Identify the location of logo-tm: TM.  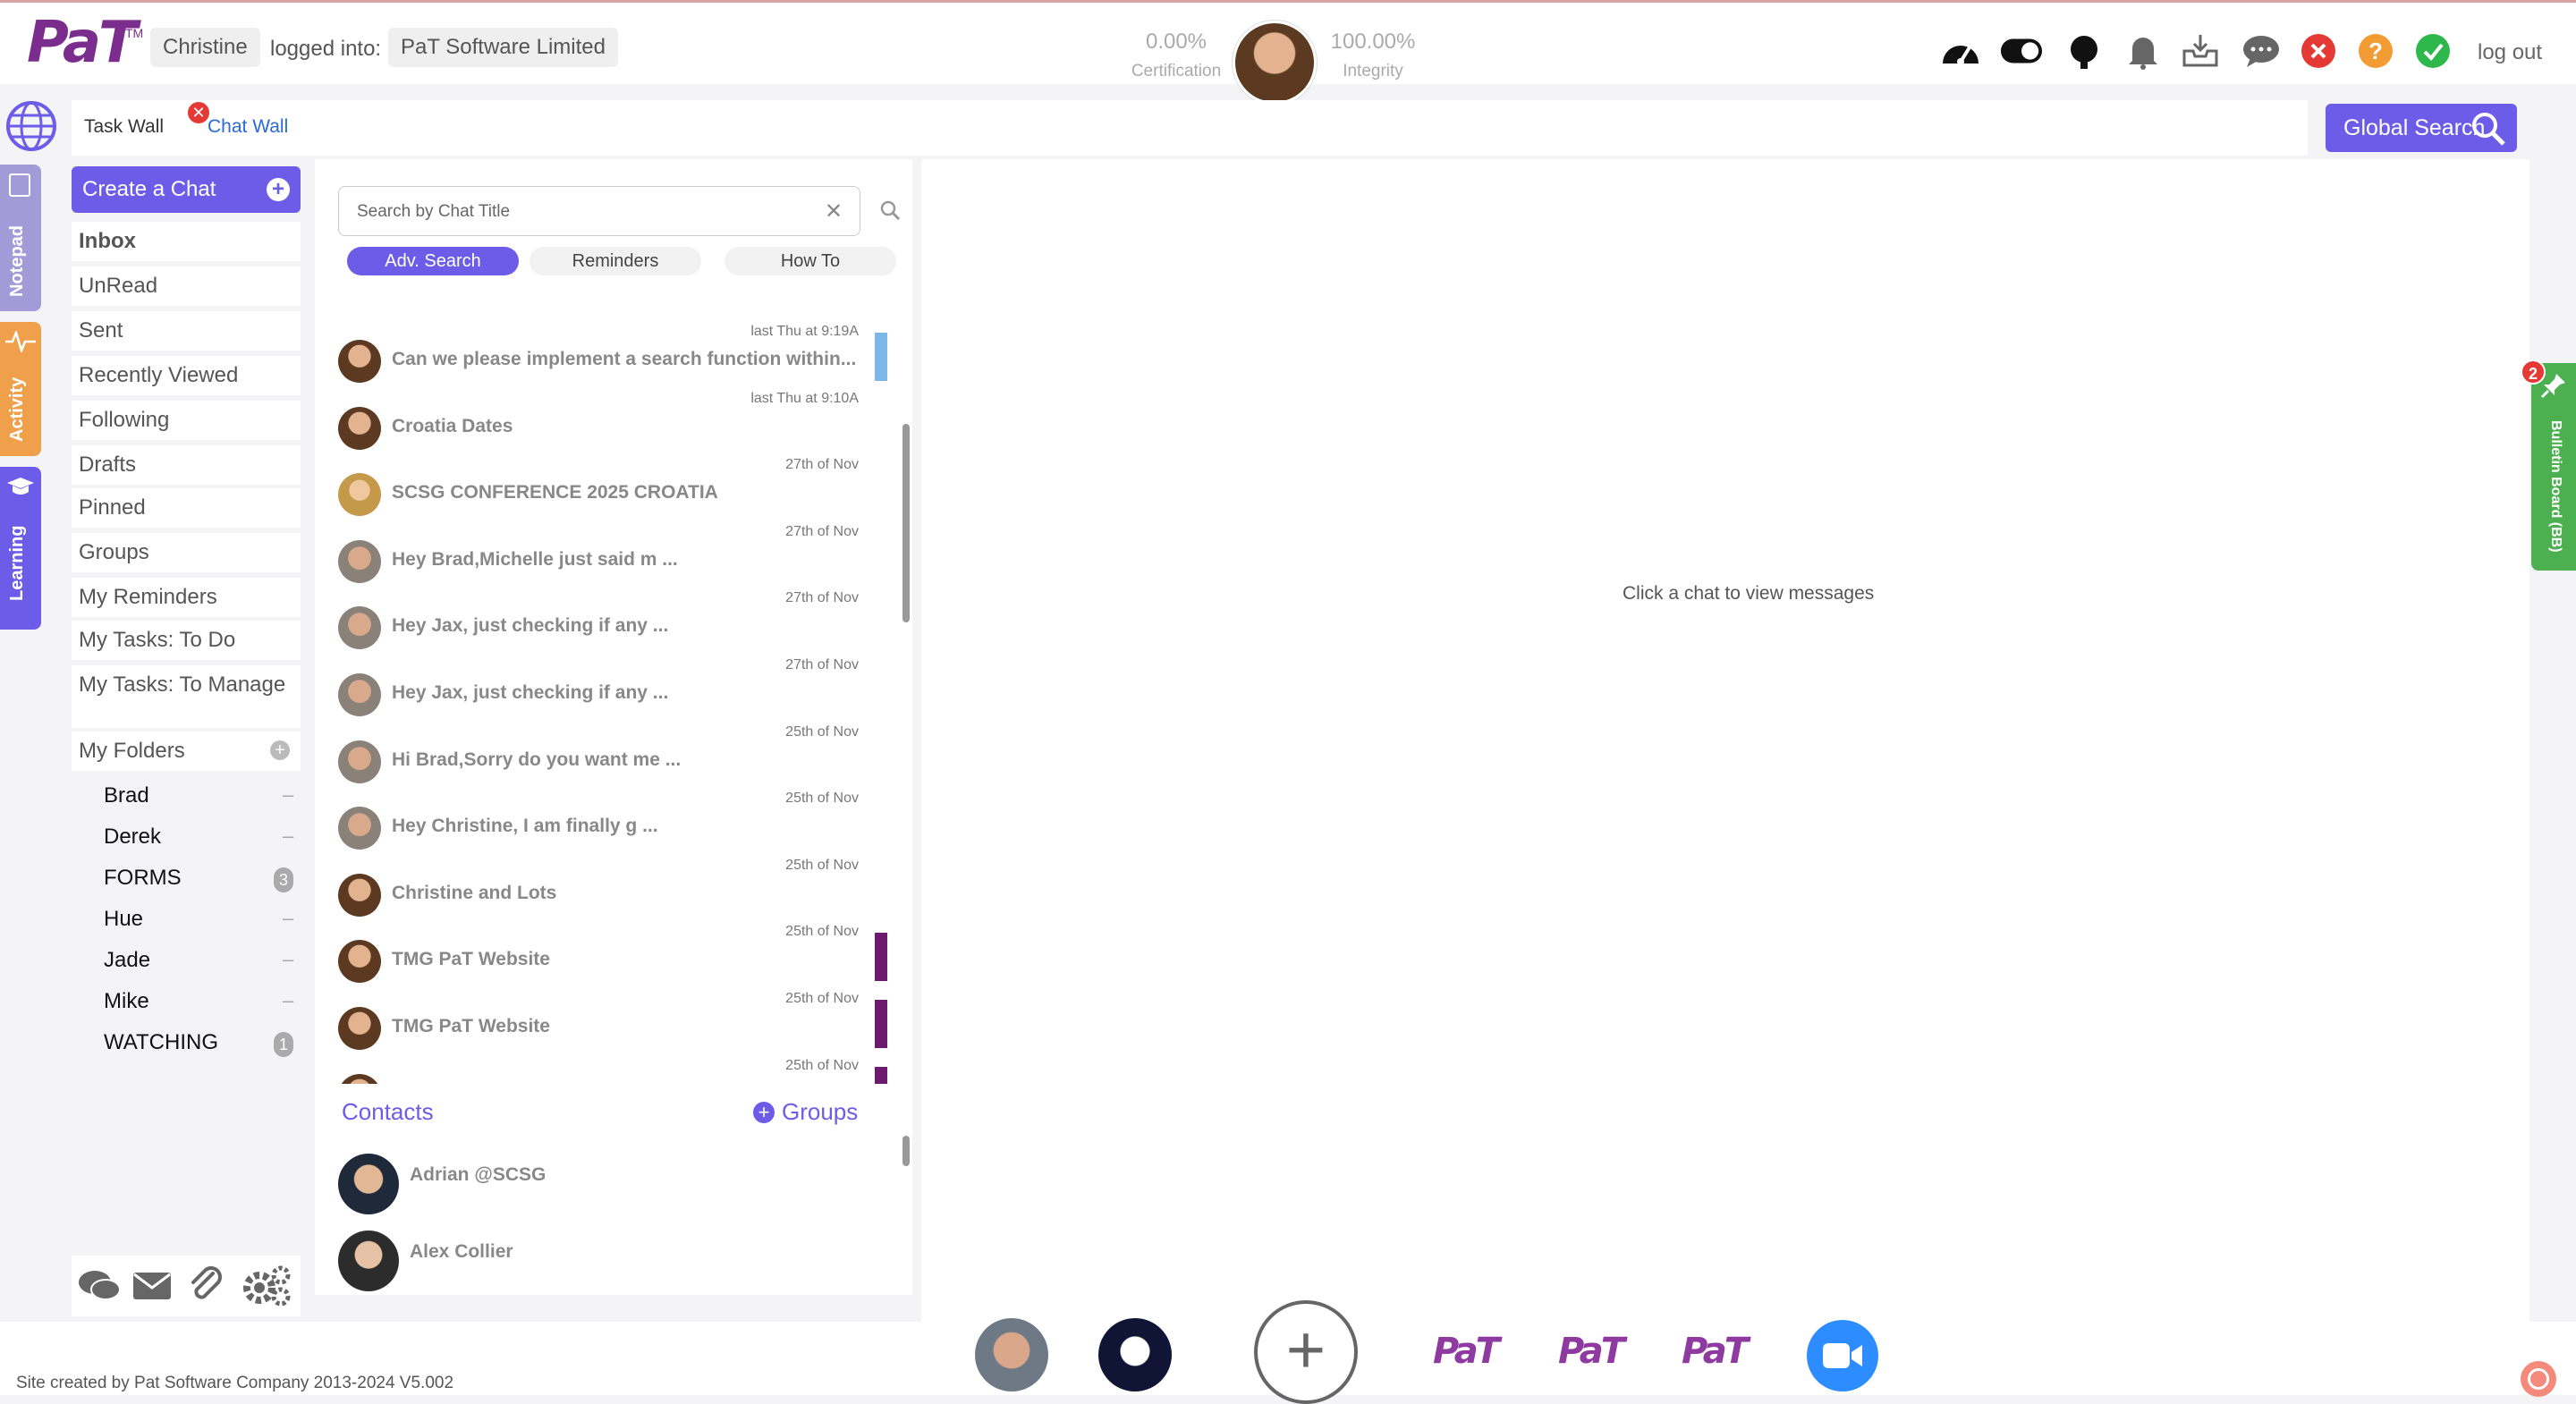
(134, 33).